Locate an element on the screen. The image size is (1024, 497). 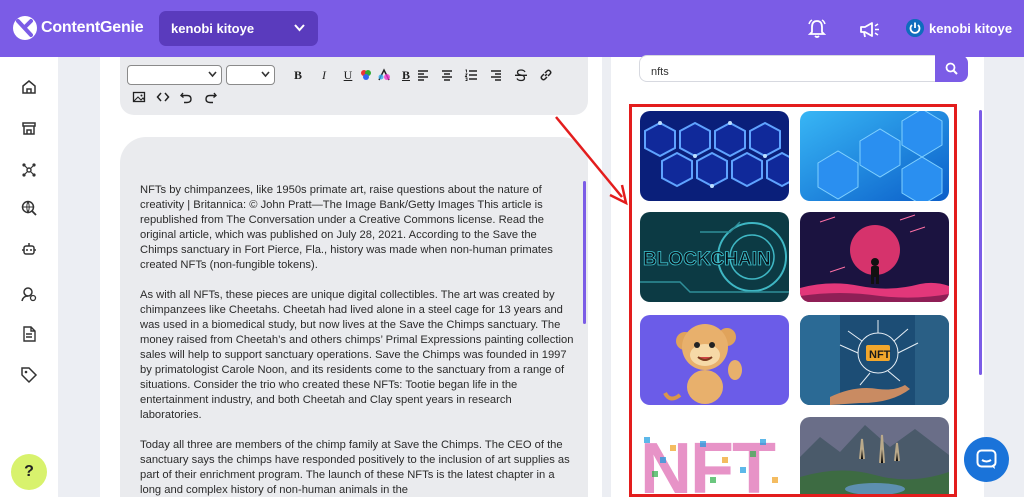
help-button: ? is located at coordinates (29, 472).